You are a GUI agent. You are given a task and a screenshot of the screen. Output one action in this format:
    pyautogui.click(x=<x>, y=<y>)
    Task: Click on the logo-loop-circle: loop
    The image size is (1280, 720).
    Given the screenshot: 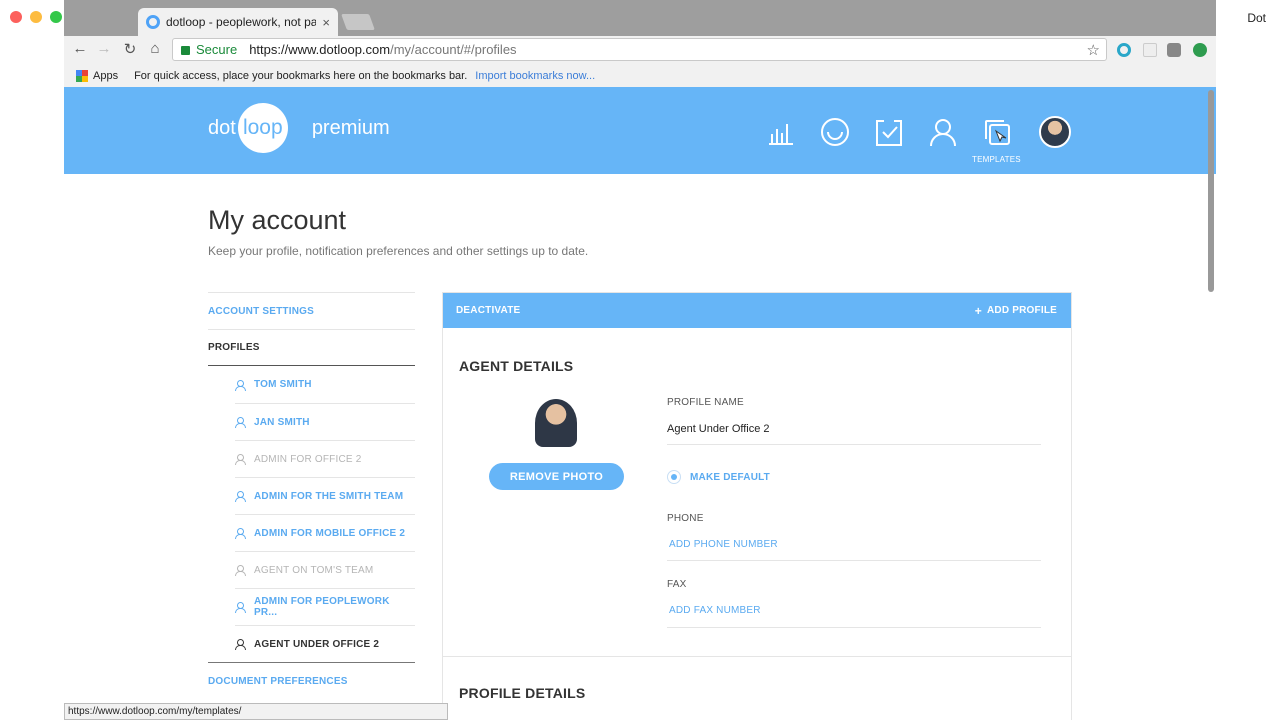 What is the action you would take?
    pyautogui.click(x=262, y=128)
    